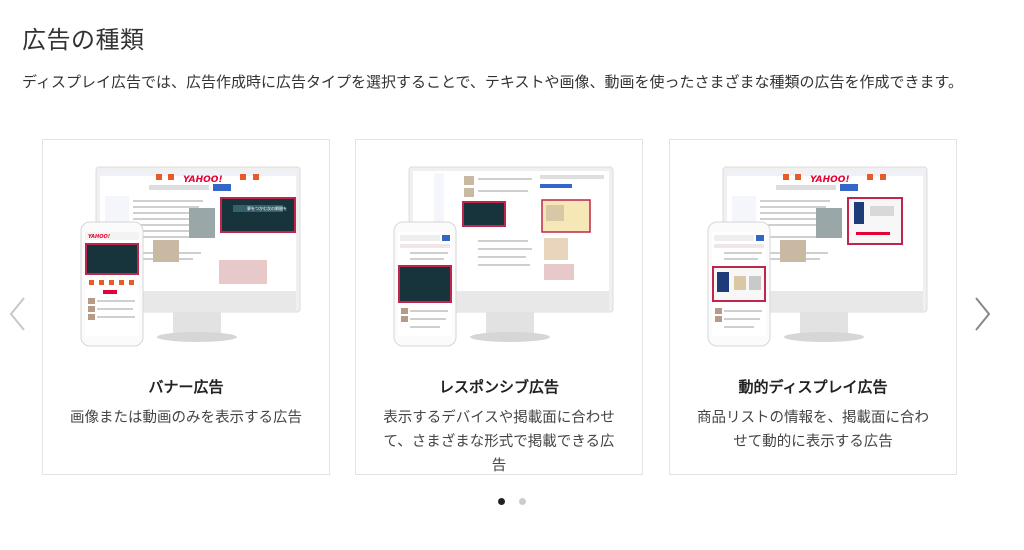 This screenshot has height=550, width=1024. I want to click on dynamic-ad-illustration: YAHOO!, so click(817, 256).